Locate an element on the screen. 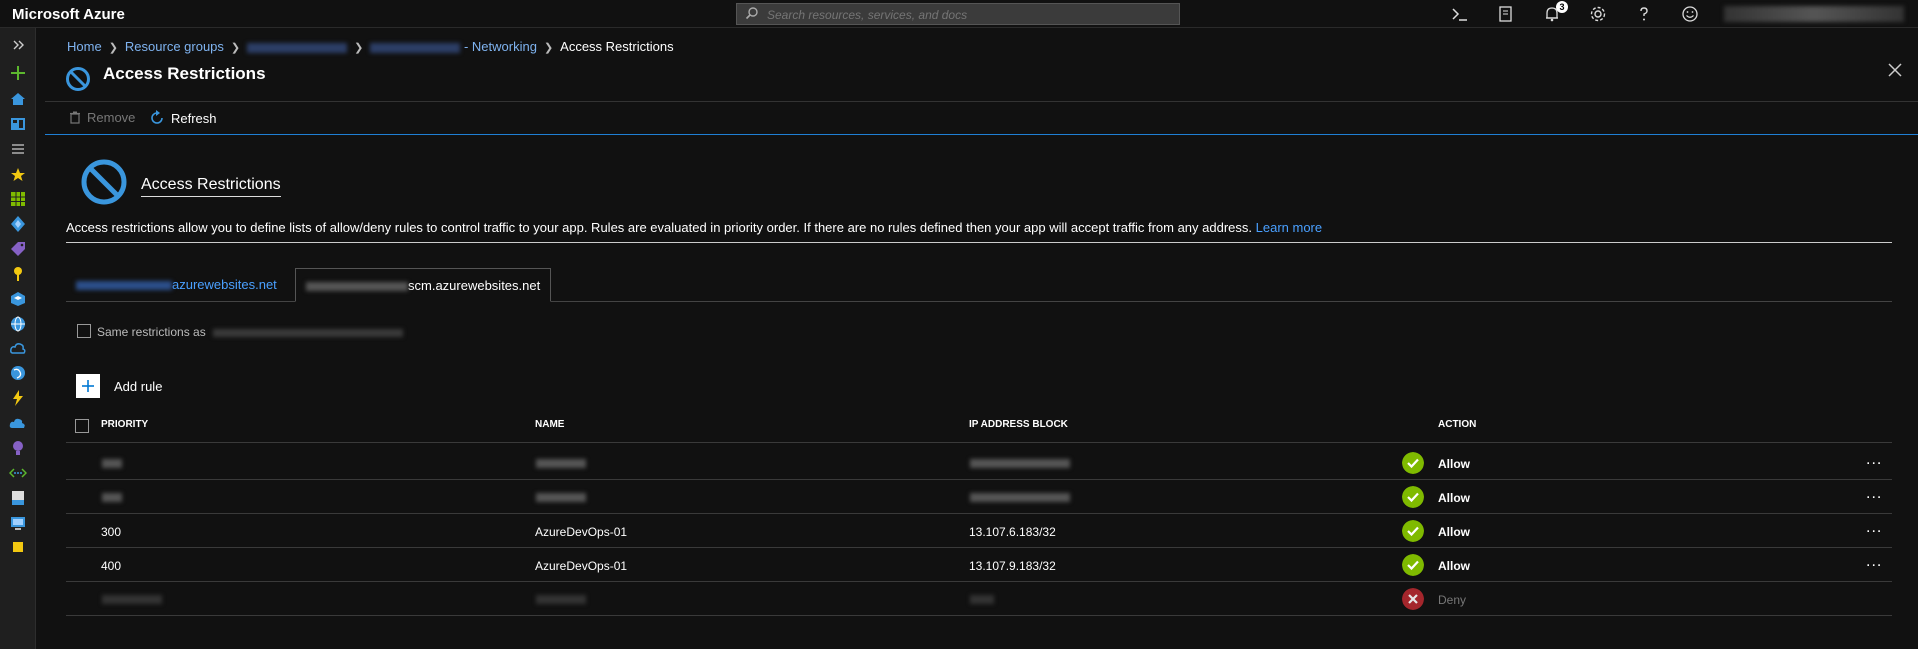  cloud-shell-icon is located at coordinates (1460, 14).